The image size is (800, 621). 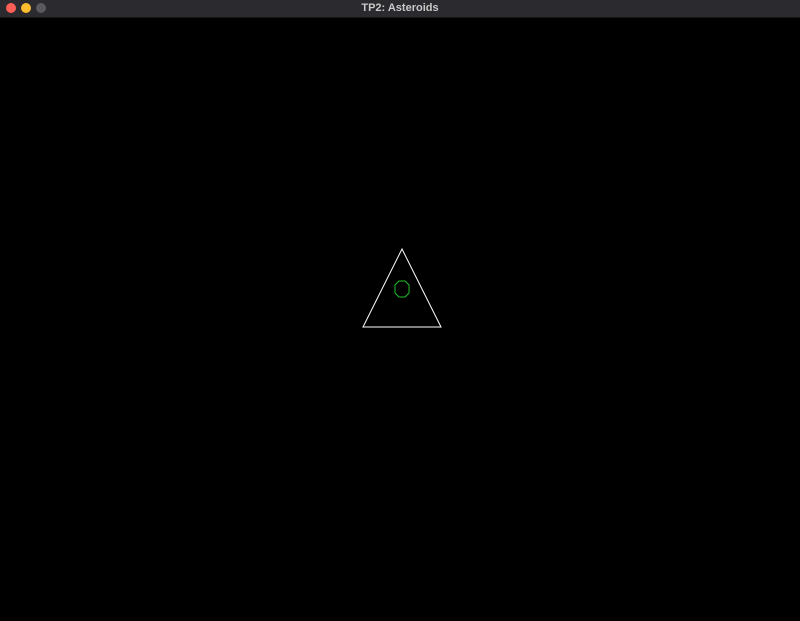 I want to click on title-bar: TP2: Asteroids, so click(x=400, y=9).